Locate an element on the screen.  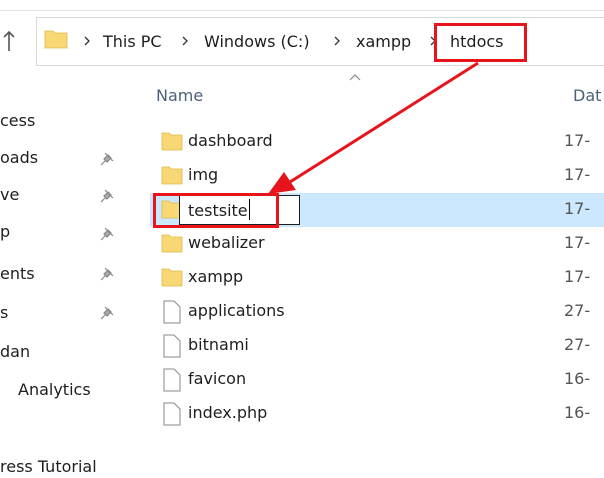
breadcrumb-windows-c: Windows (C:) is located at coordinates (257, 41).